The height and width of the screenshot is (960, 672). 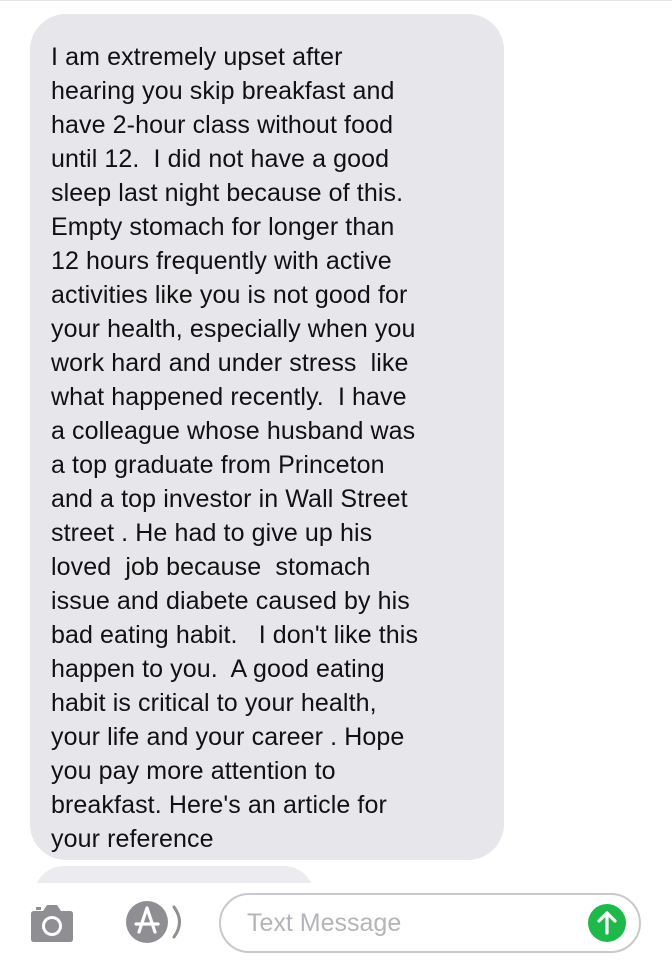 What do you see at coordinates (430, 923) in the screenshot?
I see `message-text-field: Text Message` at bounding box center [430, 923].